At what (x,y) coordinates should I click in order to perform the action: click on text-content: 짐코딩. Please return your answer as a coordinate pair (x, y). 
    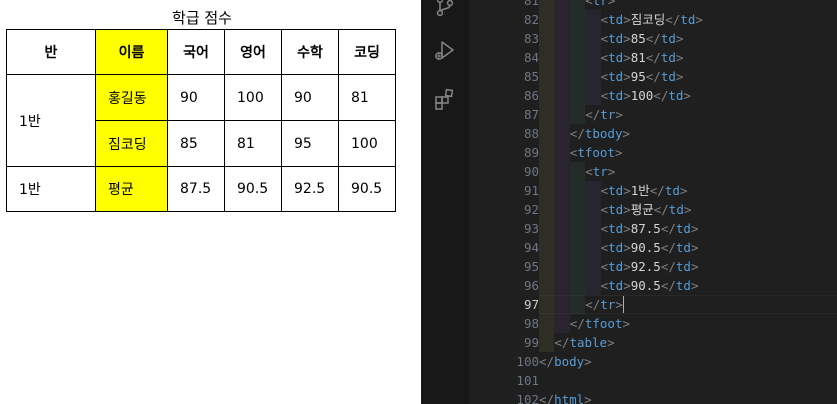
    Looking at the image, I should click on (648, 19).